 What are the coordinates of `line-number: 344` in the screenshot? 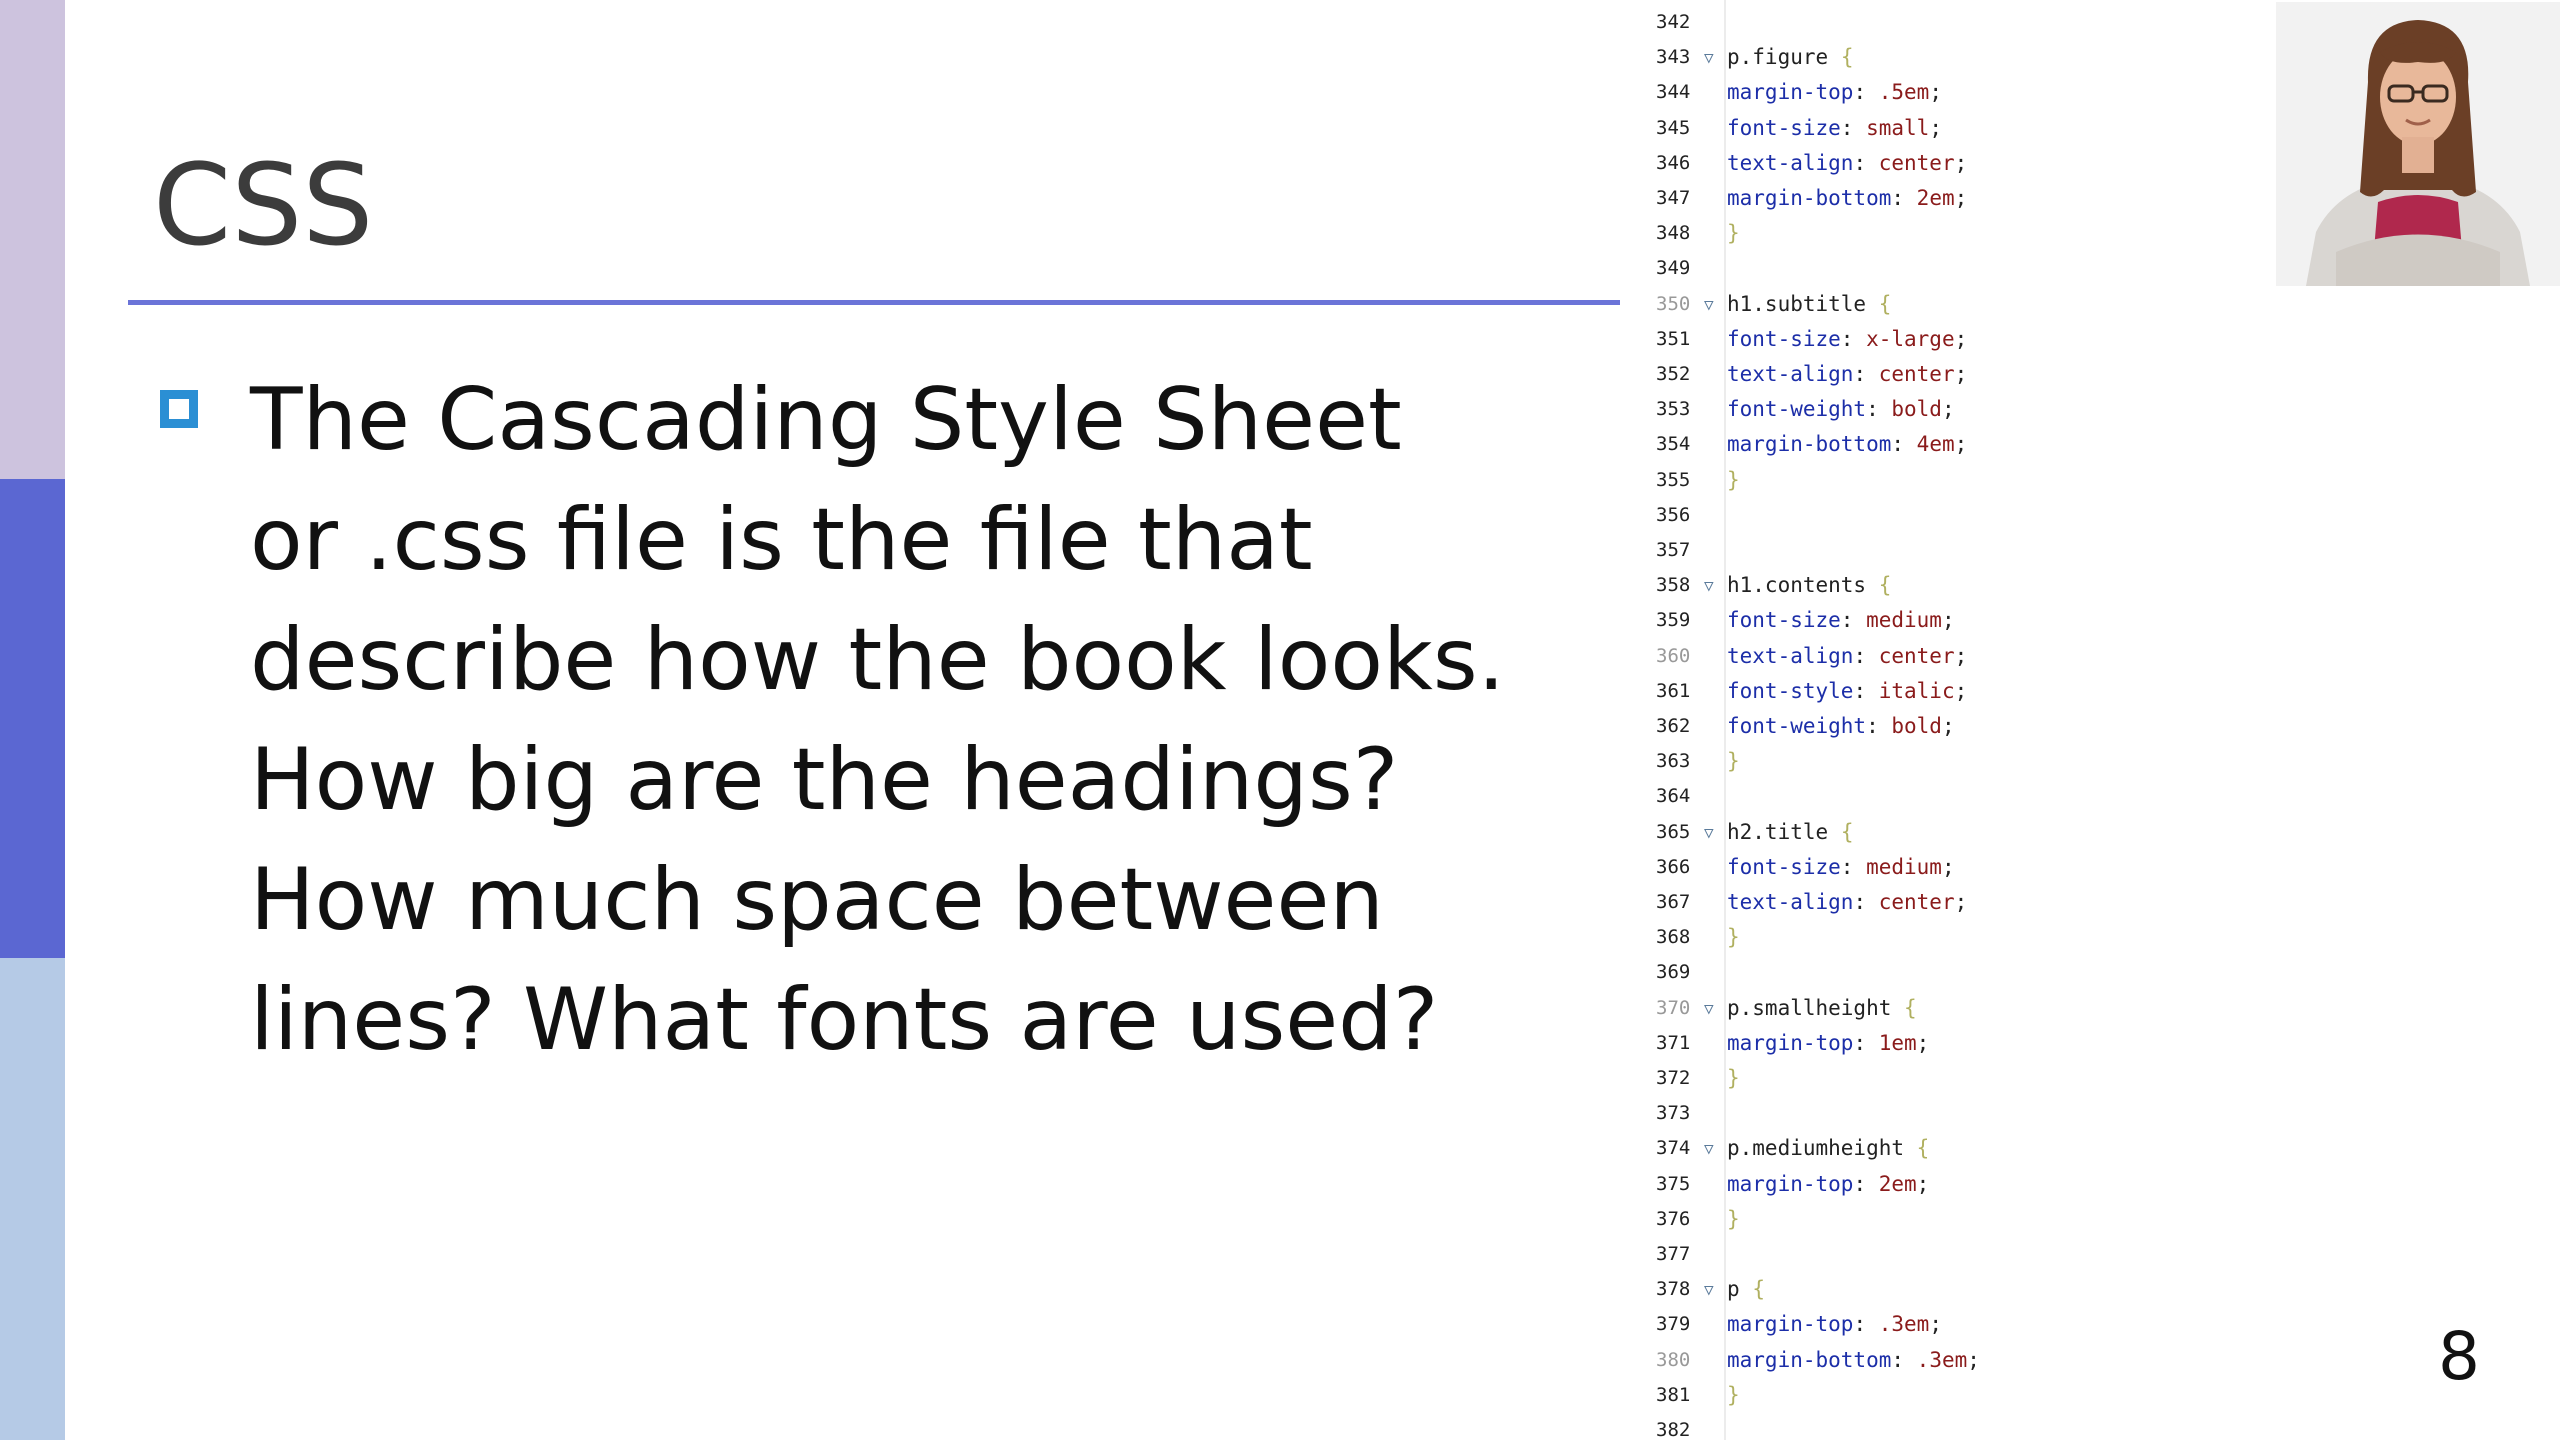 It's located at (1673, 92).